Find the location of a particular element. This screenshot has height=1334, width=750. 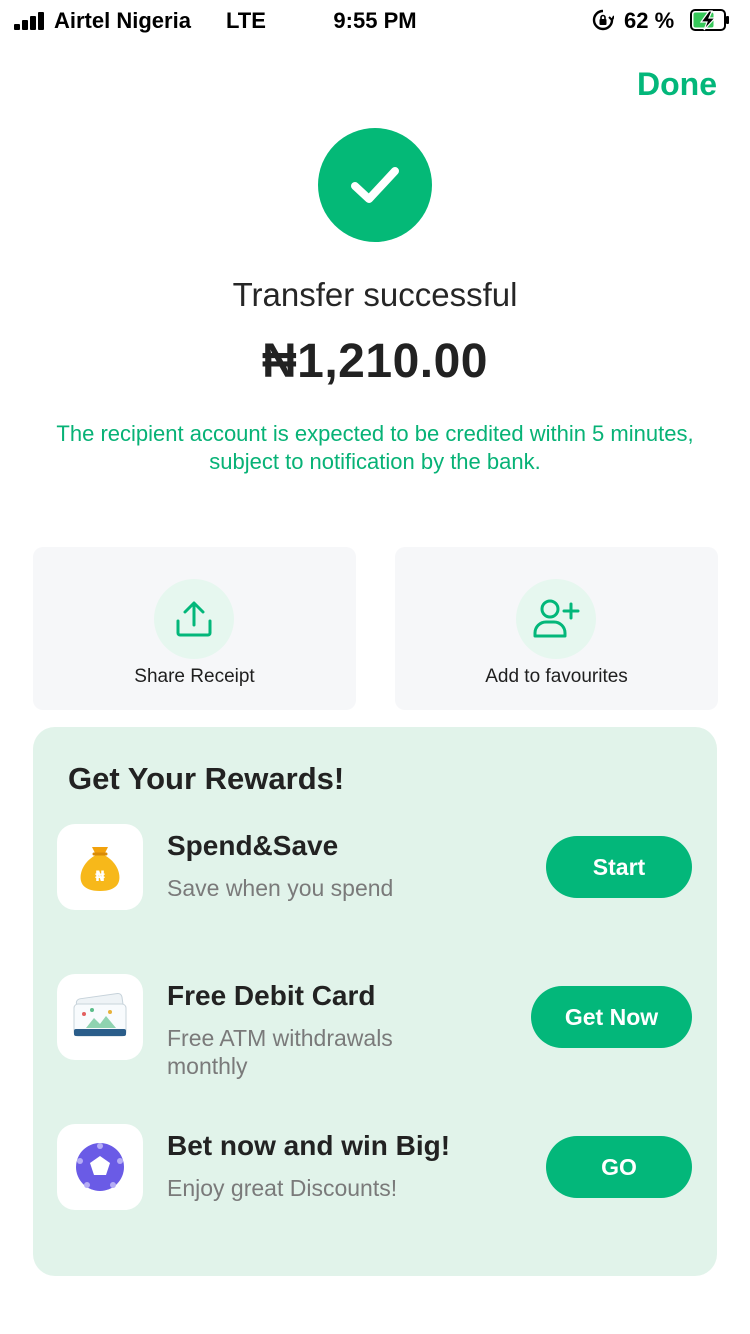

reward-name: Bet now and win Big! is located at coordinates (309, 1145).